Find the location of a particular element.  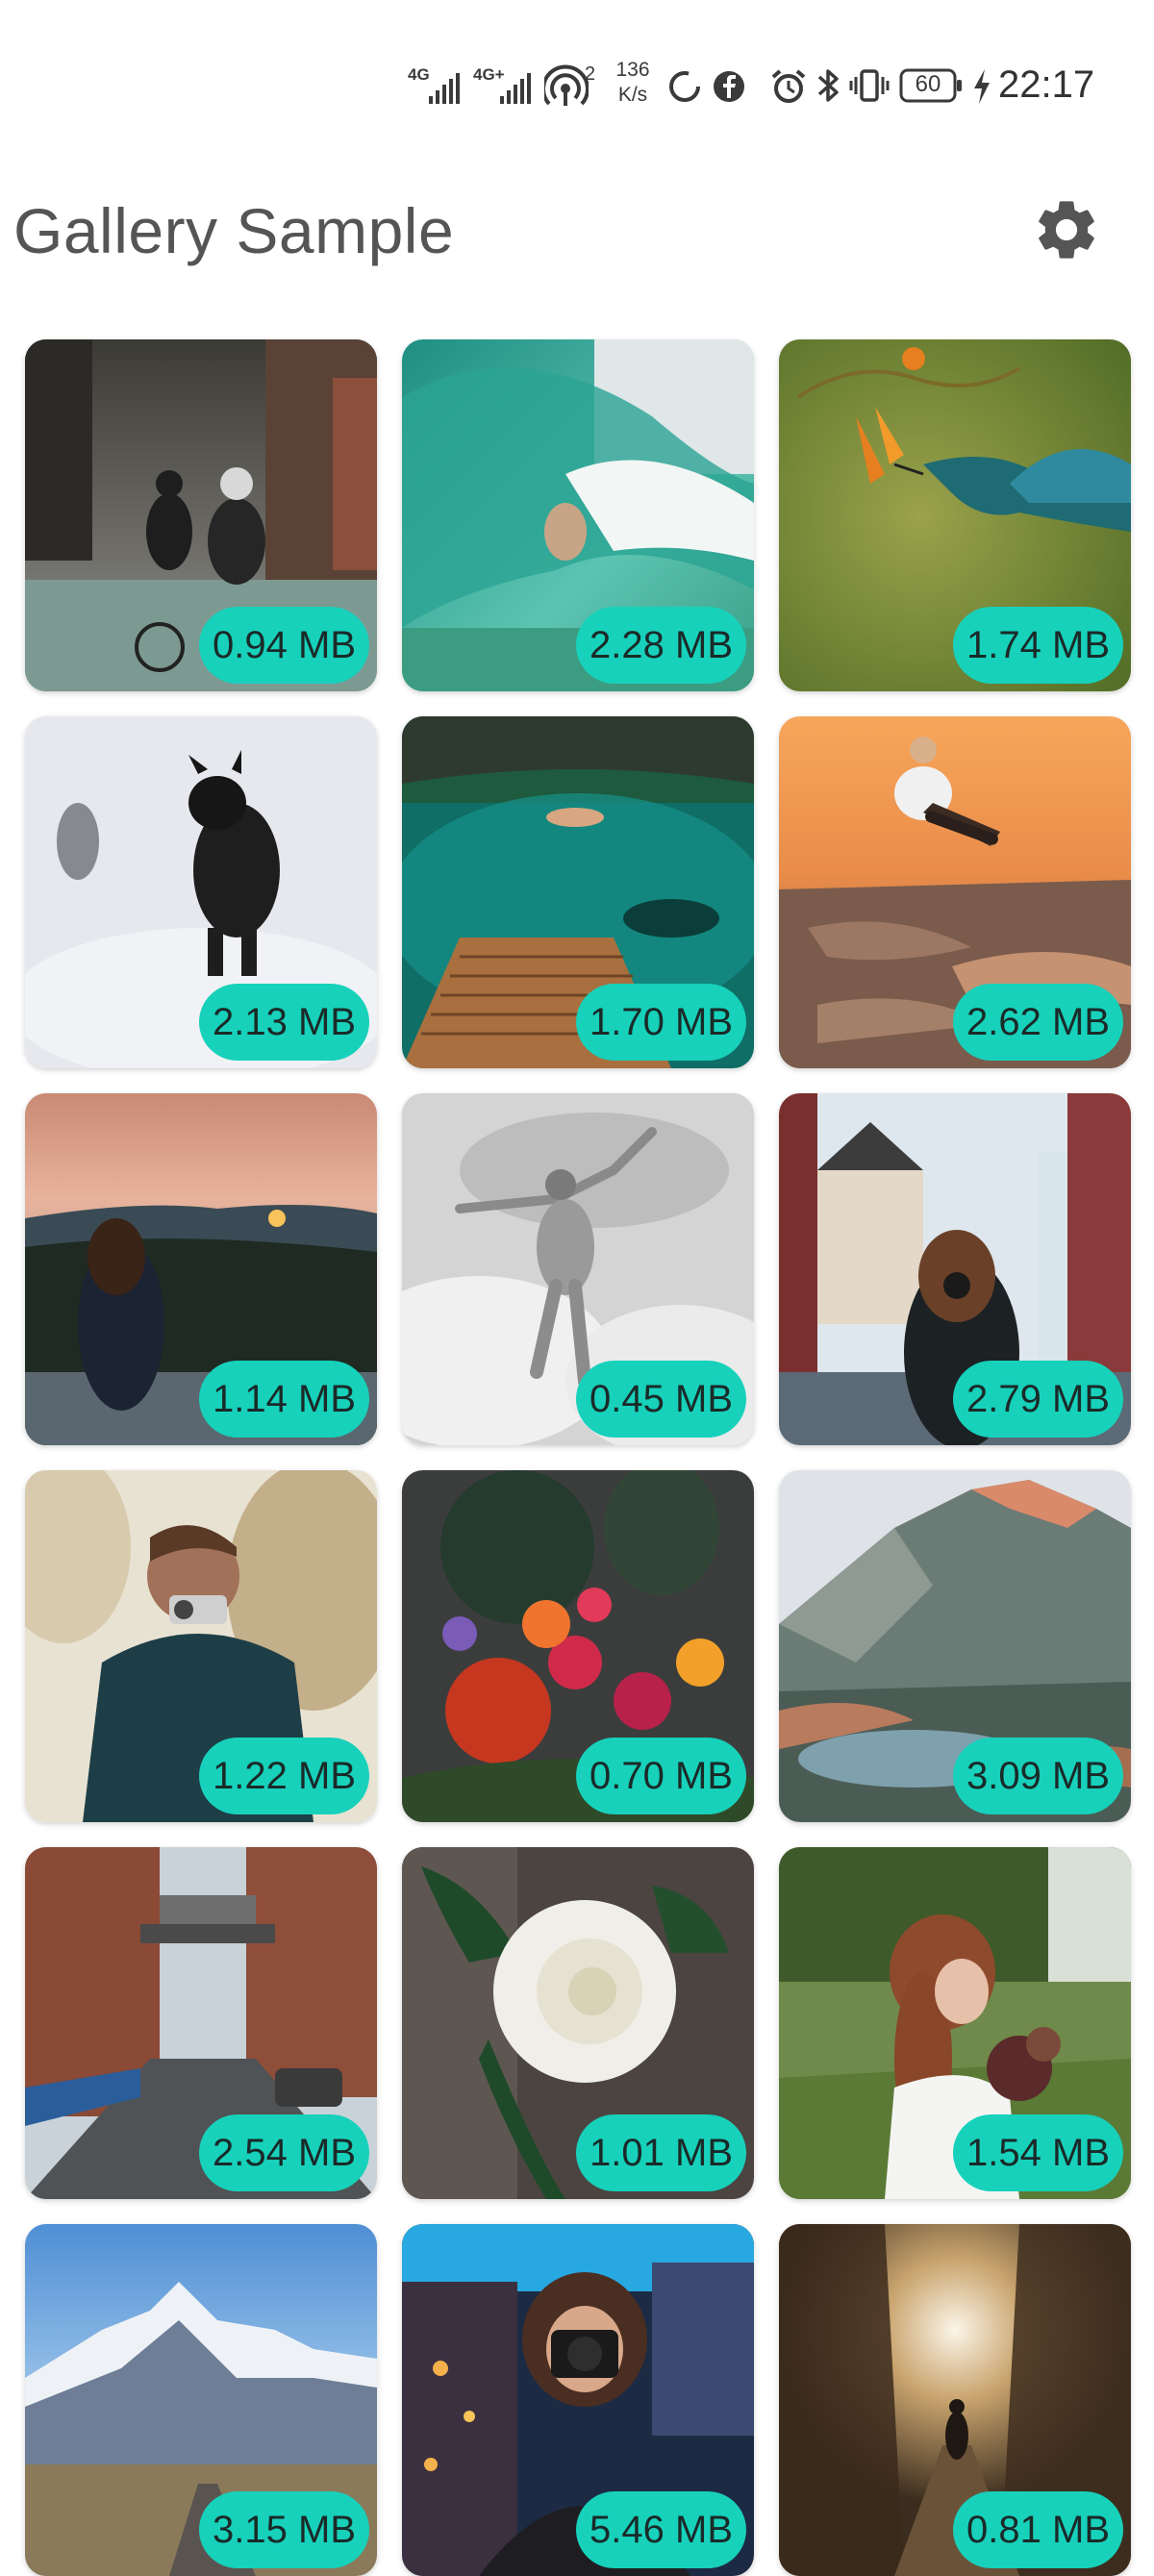

file-size-badge: 2.79 MB is located at coordinates (1038, 1399).